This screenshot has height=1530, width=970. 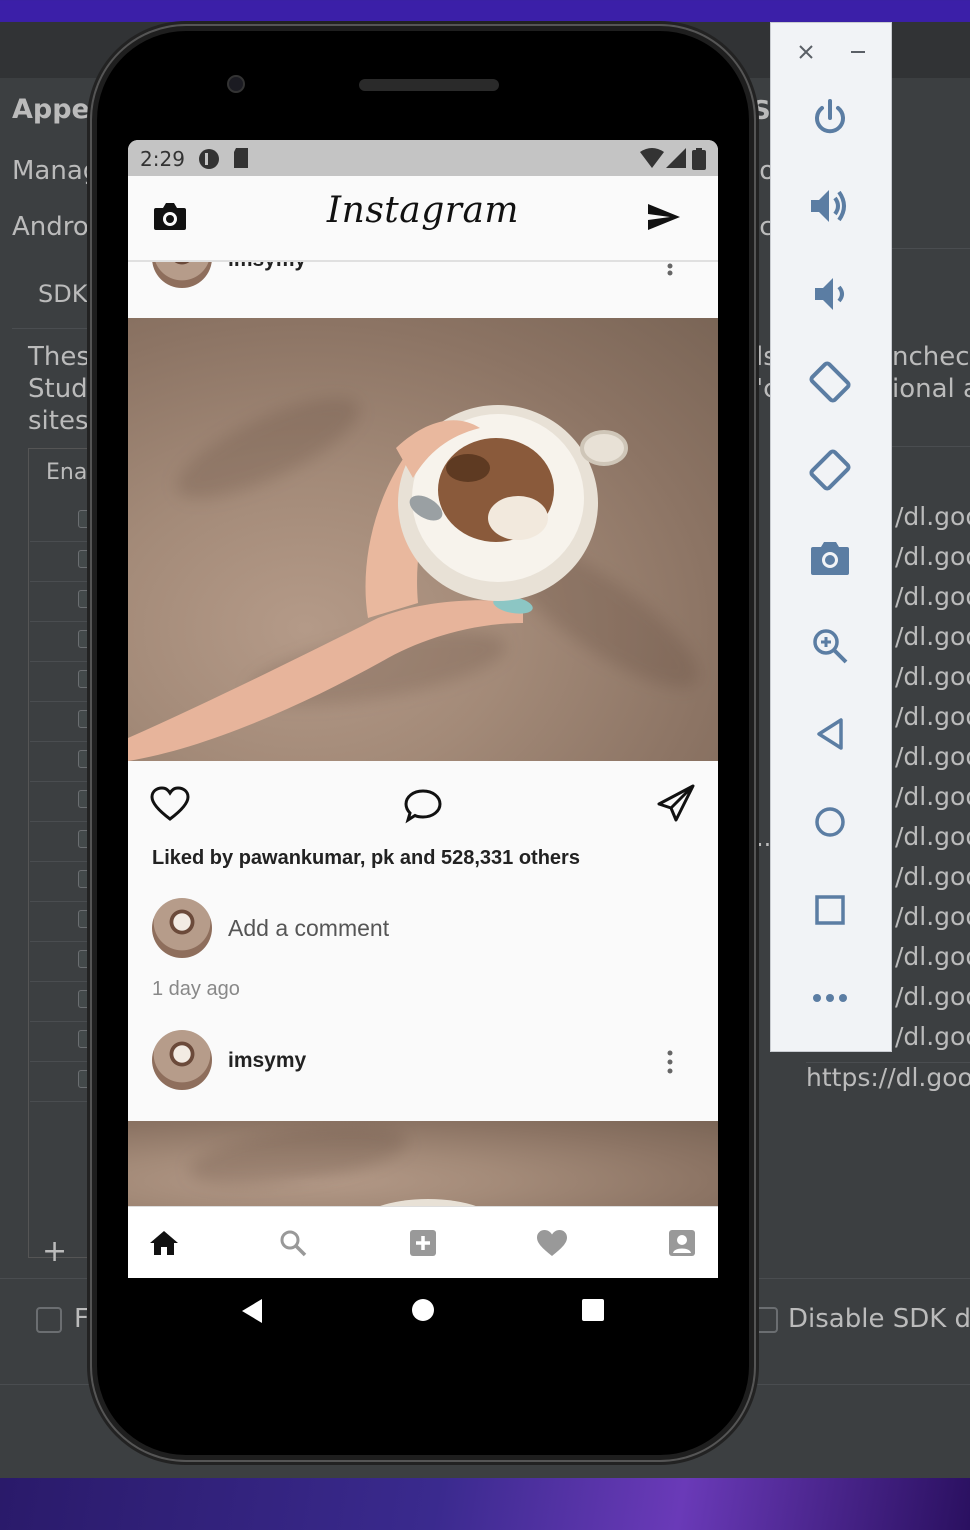 What do you see at coordinates (858, 54) in the screenshot?
I see `minimize-icon` at bounding box center [858, 54].